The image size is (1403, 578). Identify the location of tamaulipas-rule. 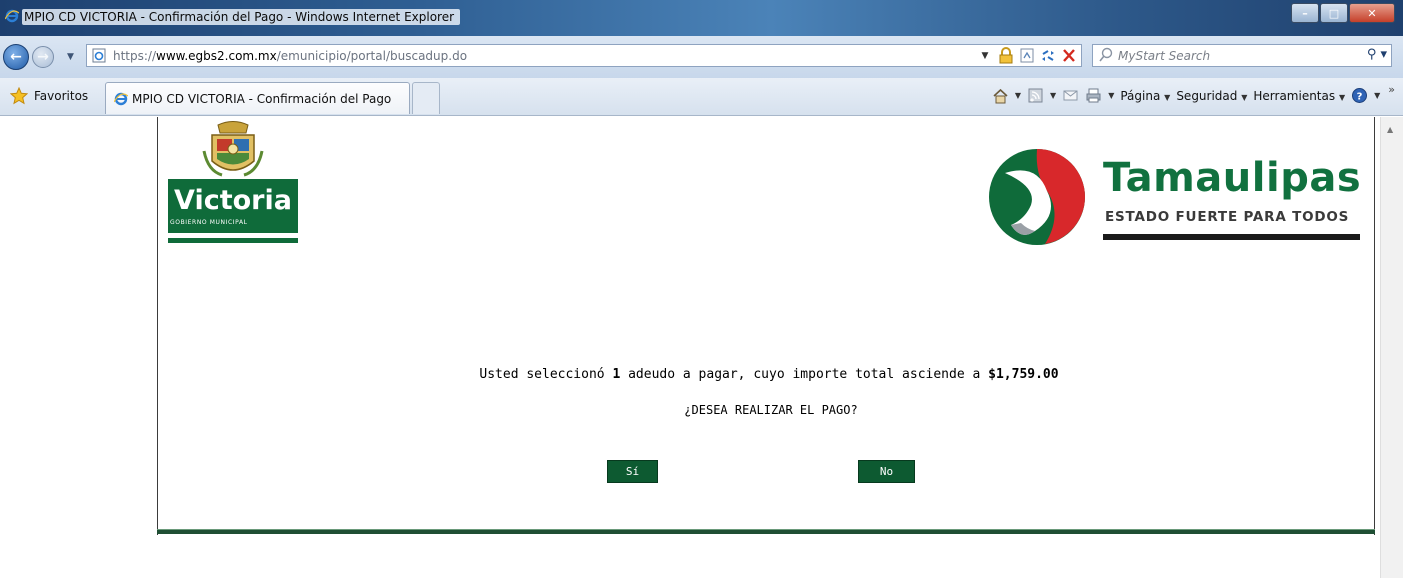
(1231, 237).